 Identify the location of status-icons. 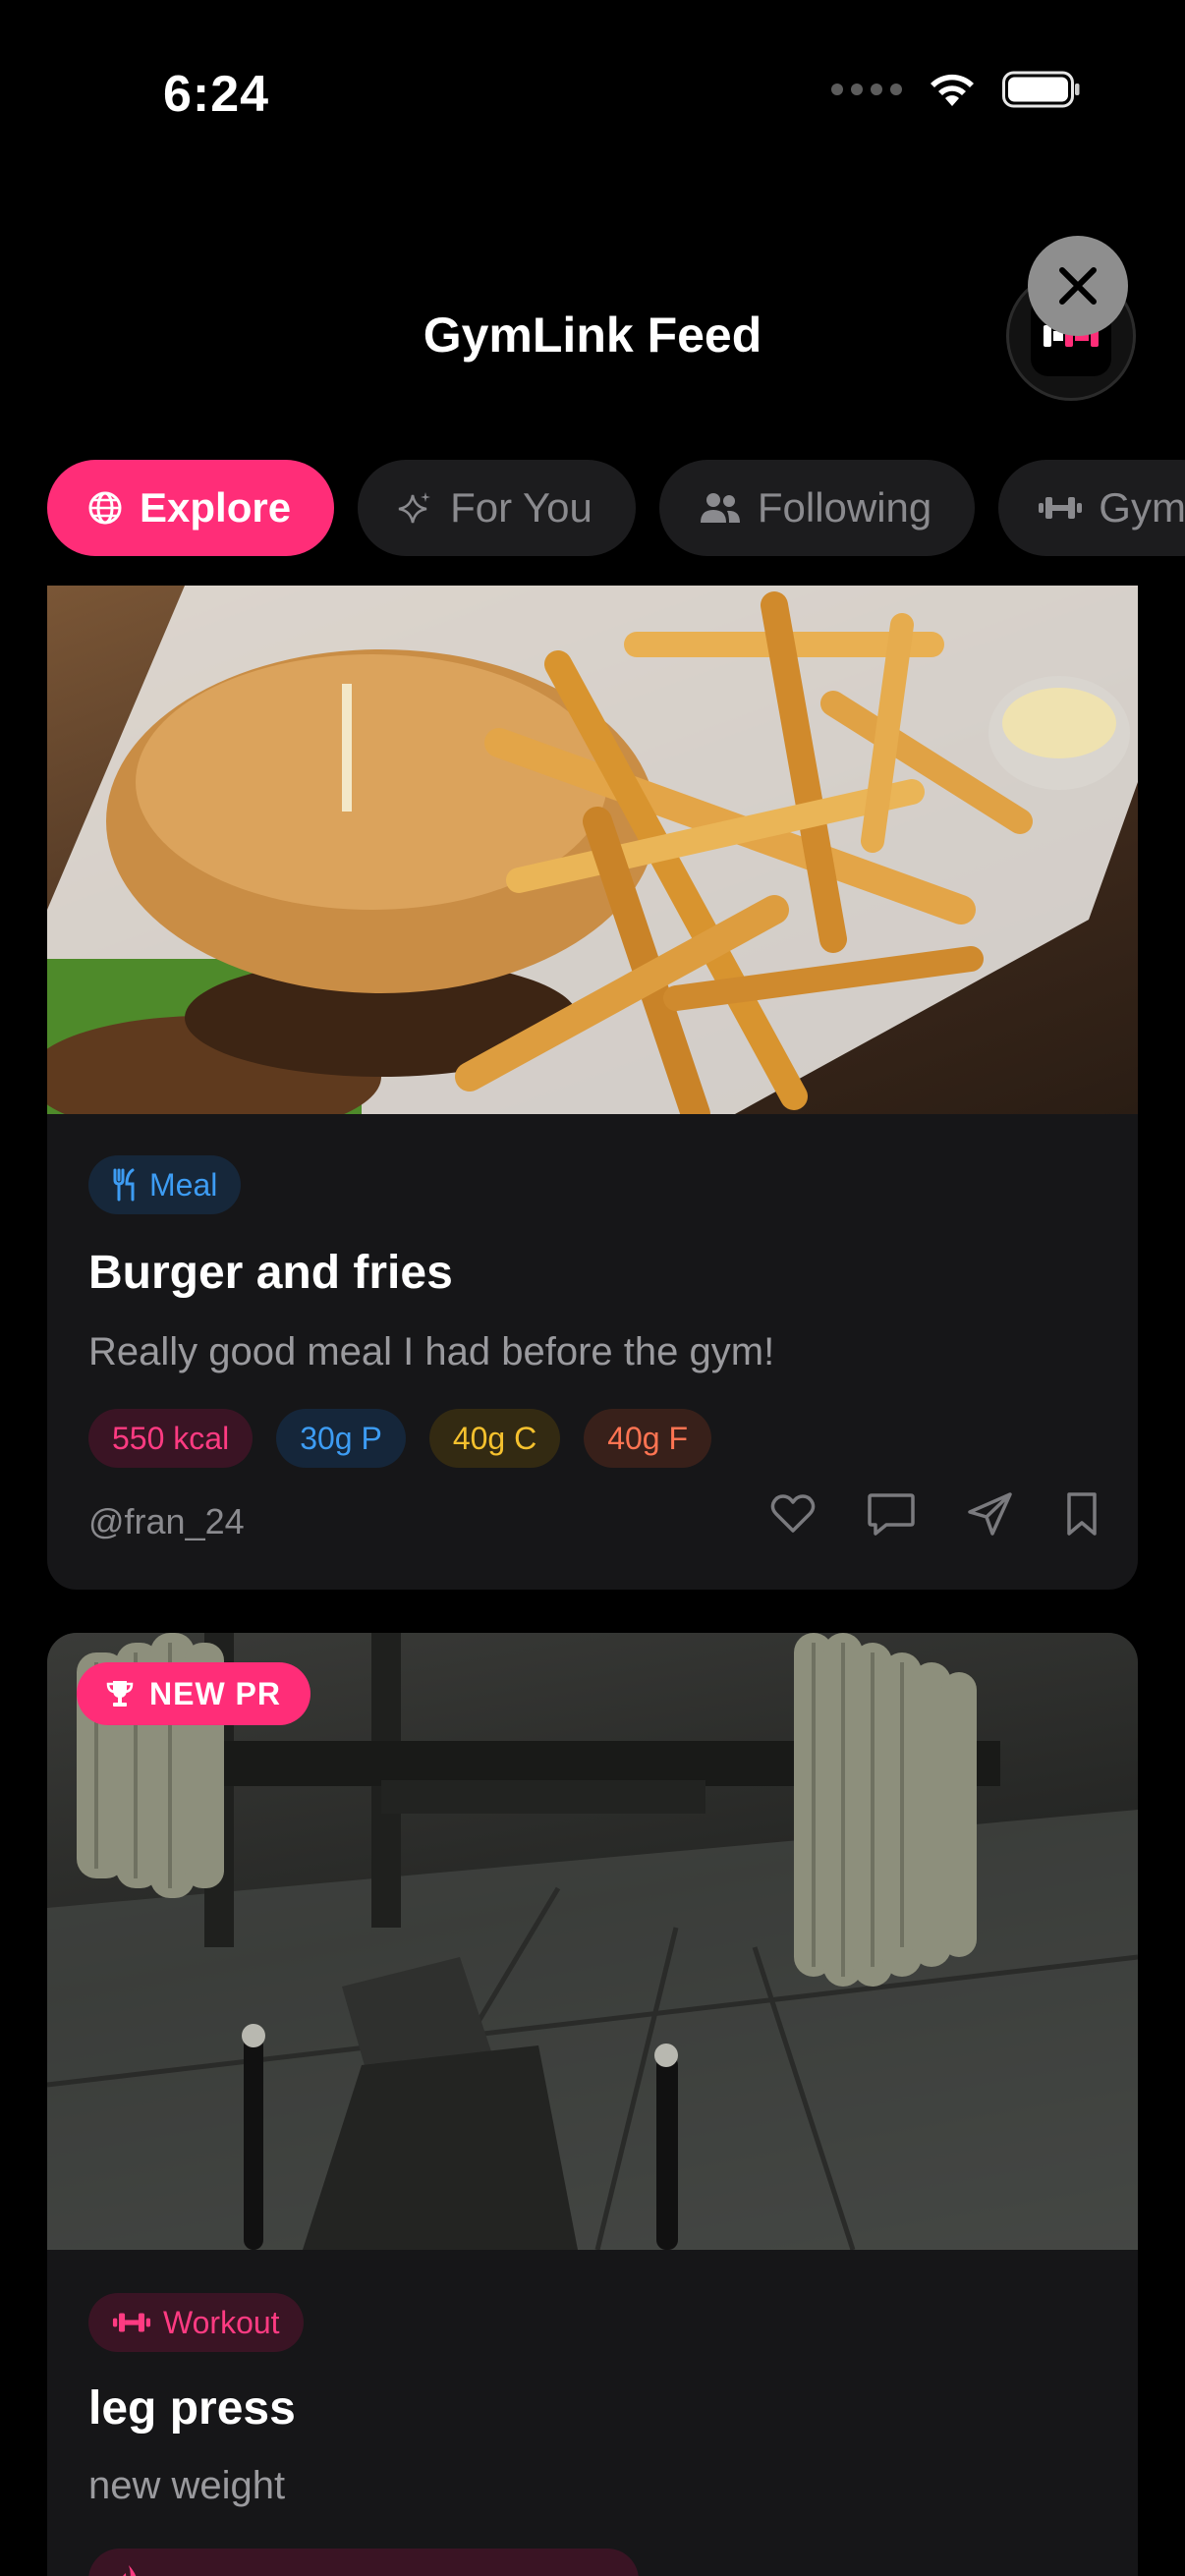
(956, 89).